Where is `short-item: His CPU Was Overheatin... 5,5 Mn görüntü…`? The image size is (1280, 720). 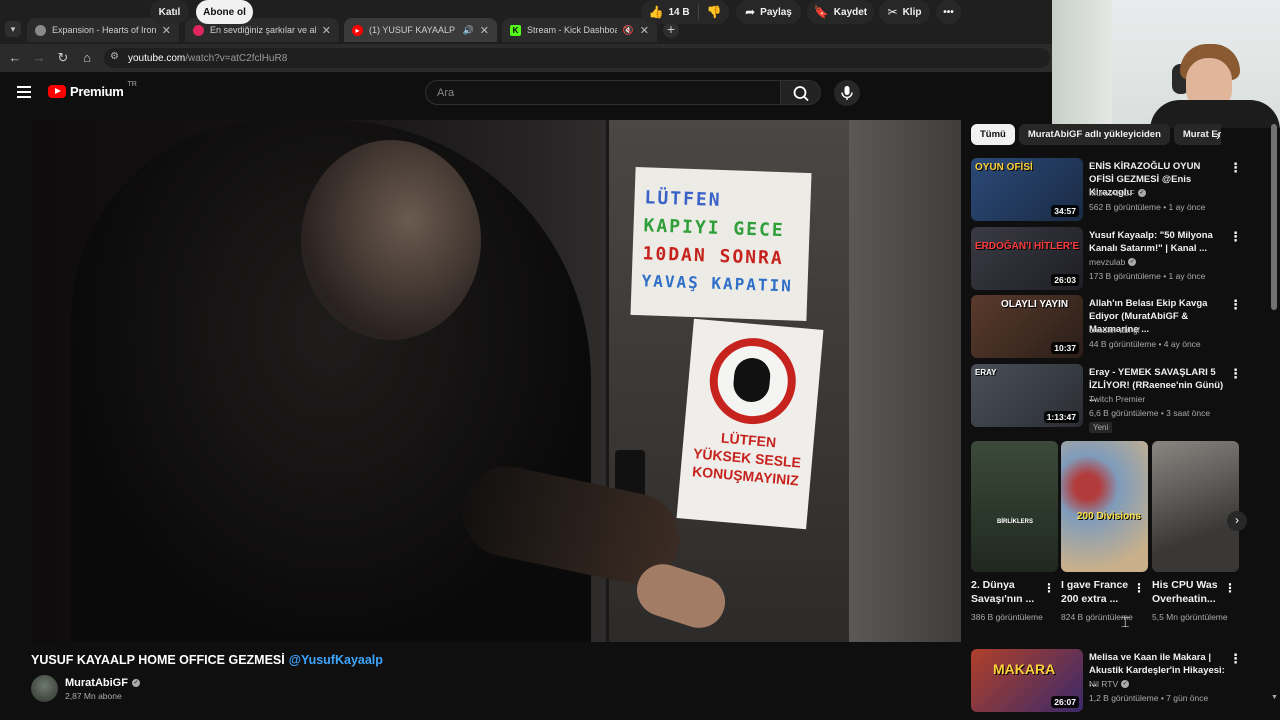 short-item: His CPU Was Overheatin... 5,5 Mn görüntü… is located at coordinates (1195, 531).